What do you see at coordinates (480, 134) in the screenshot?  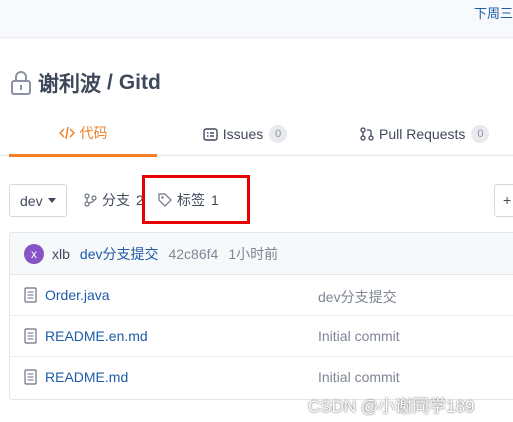 I see `pull-requests-count-badge: 0` at bounding box center [480, 134].